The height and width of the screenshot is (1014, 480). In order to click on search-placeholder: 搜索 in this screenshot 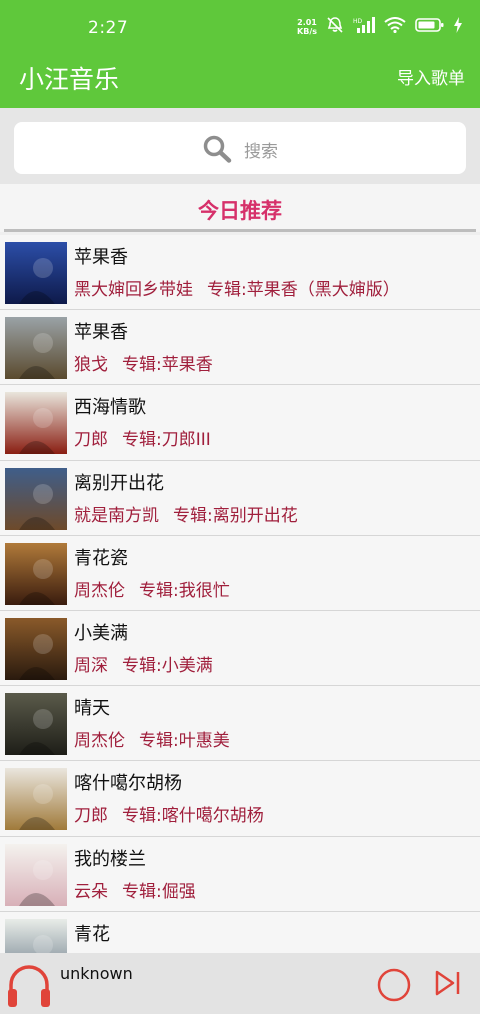, I will do `click(261, 152)`.